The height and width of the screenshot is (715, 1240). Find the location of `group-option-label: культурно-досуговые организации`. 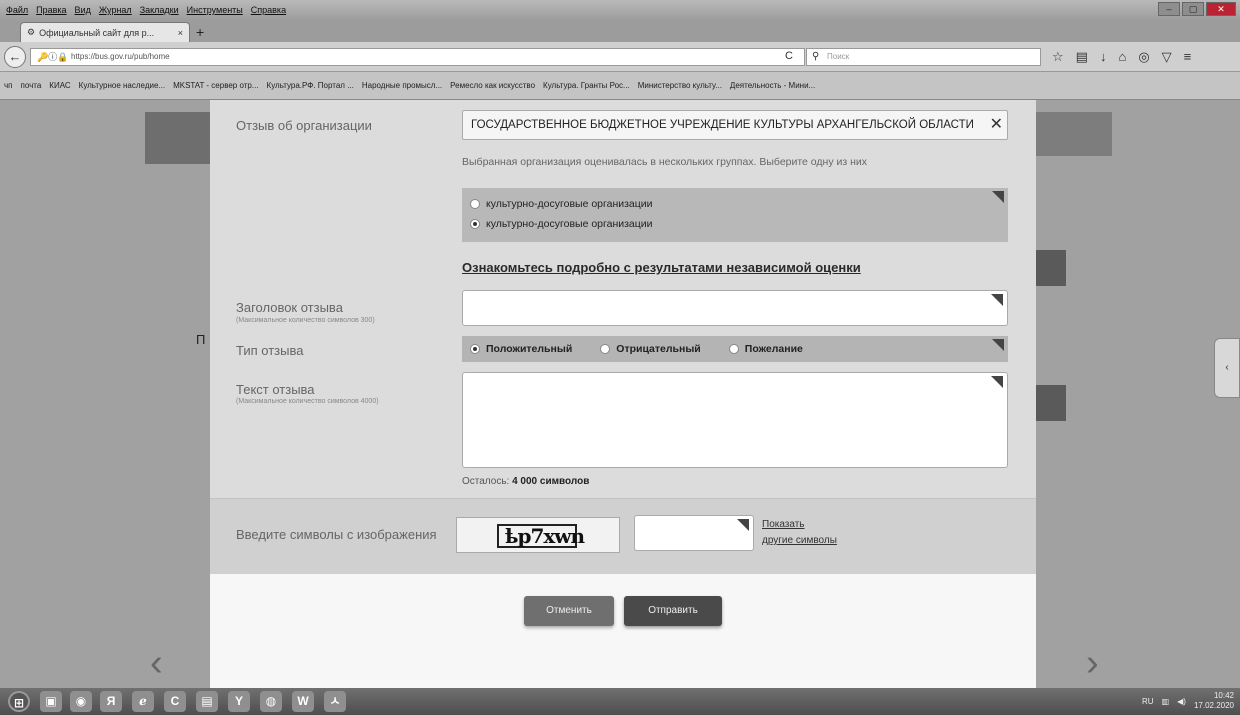

group-option-label: культурно-досуговые организации is located at coordinates (569, 204).